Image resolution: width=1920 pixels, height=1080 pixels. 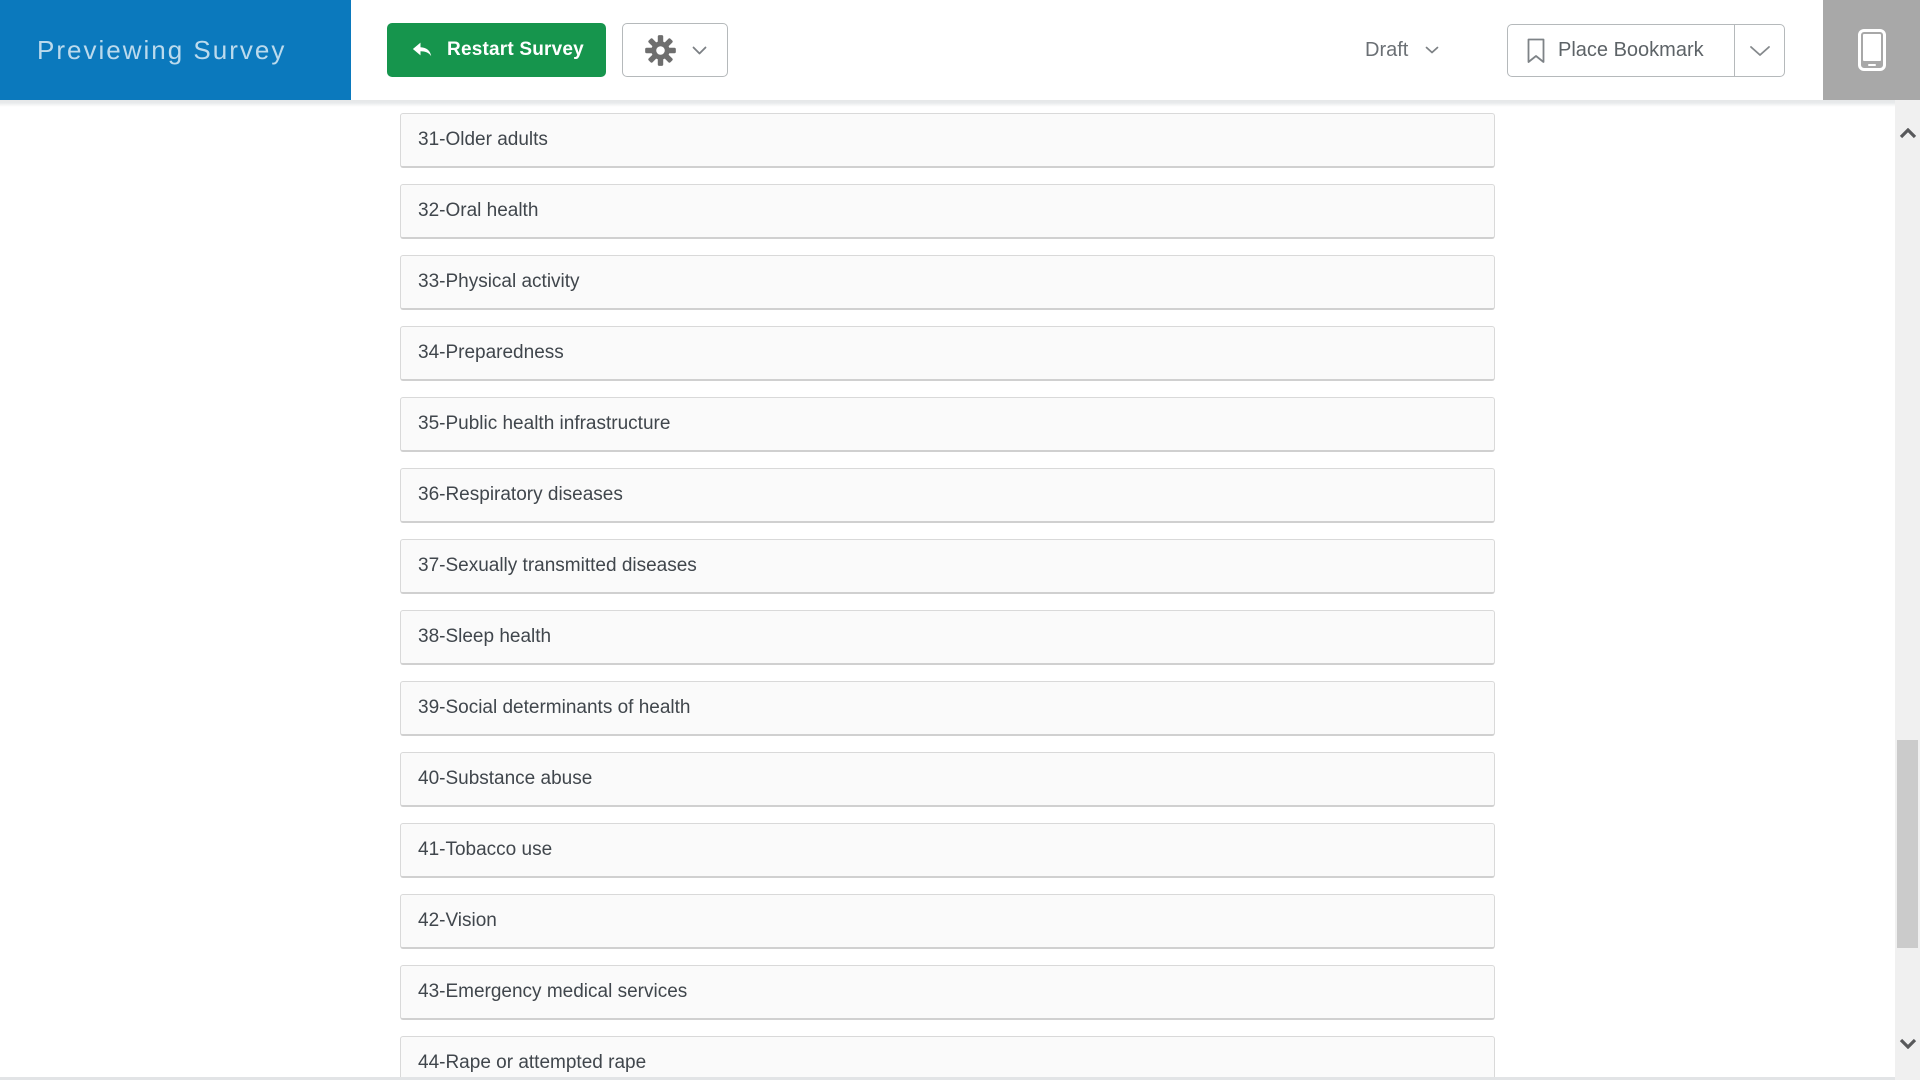 I want to click on choice-item: 31-Older adults, so click(x=947, y=140).